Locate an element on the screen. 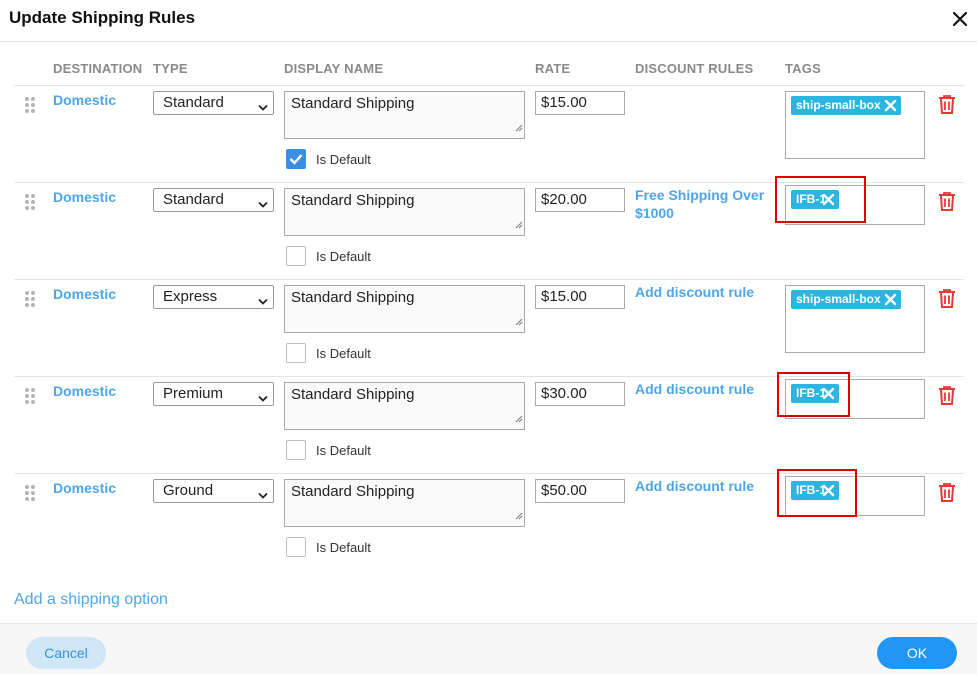 The height and width of the screenshot is (674, 977). column-header-destination: DESTINATION is located at coordinates (98, 68).